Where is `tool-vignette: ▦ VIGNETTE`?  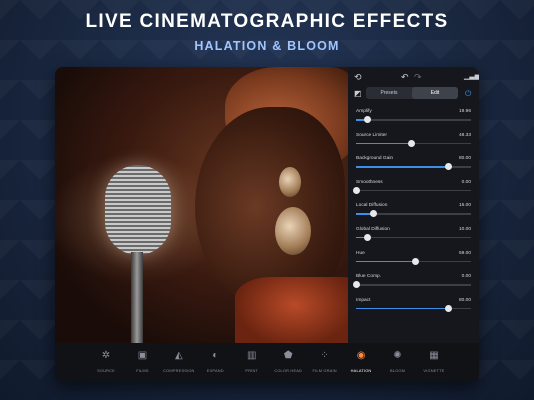 tool-vignette: ▦ VIGNETTE is located at coordinates (434, 365).